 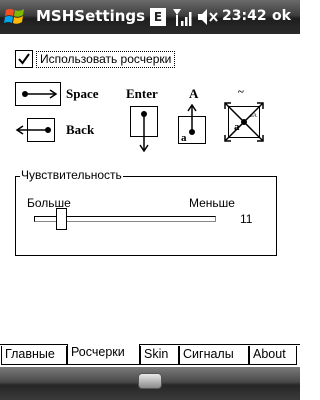 I want to click on back-label: Back, so click(x=80, y=129).